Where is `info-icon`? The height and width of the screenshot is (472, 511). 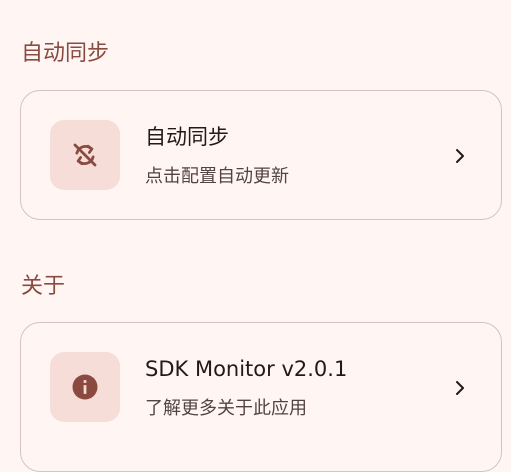 info-icon is located at coordinates (85, 387).